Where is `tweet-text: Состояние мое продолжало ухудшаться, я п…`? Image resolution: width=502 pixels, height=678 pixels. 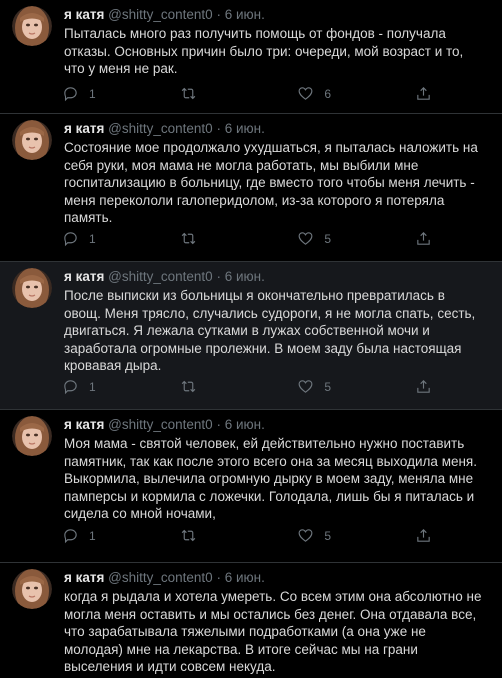
tweet-text: Состояние мое продолжало ухудшаться, я п… is located at coordinates (271, 182).